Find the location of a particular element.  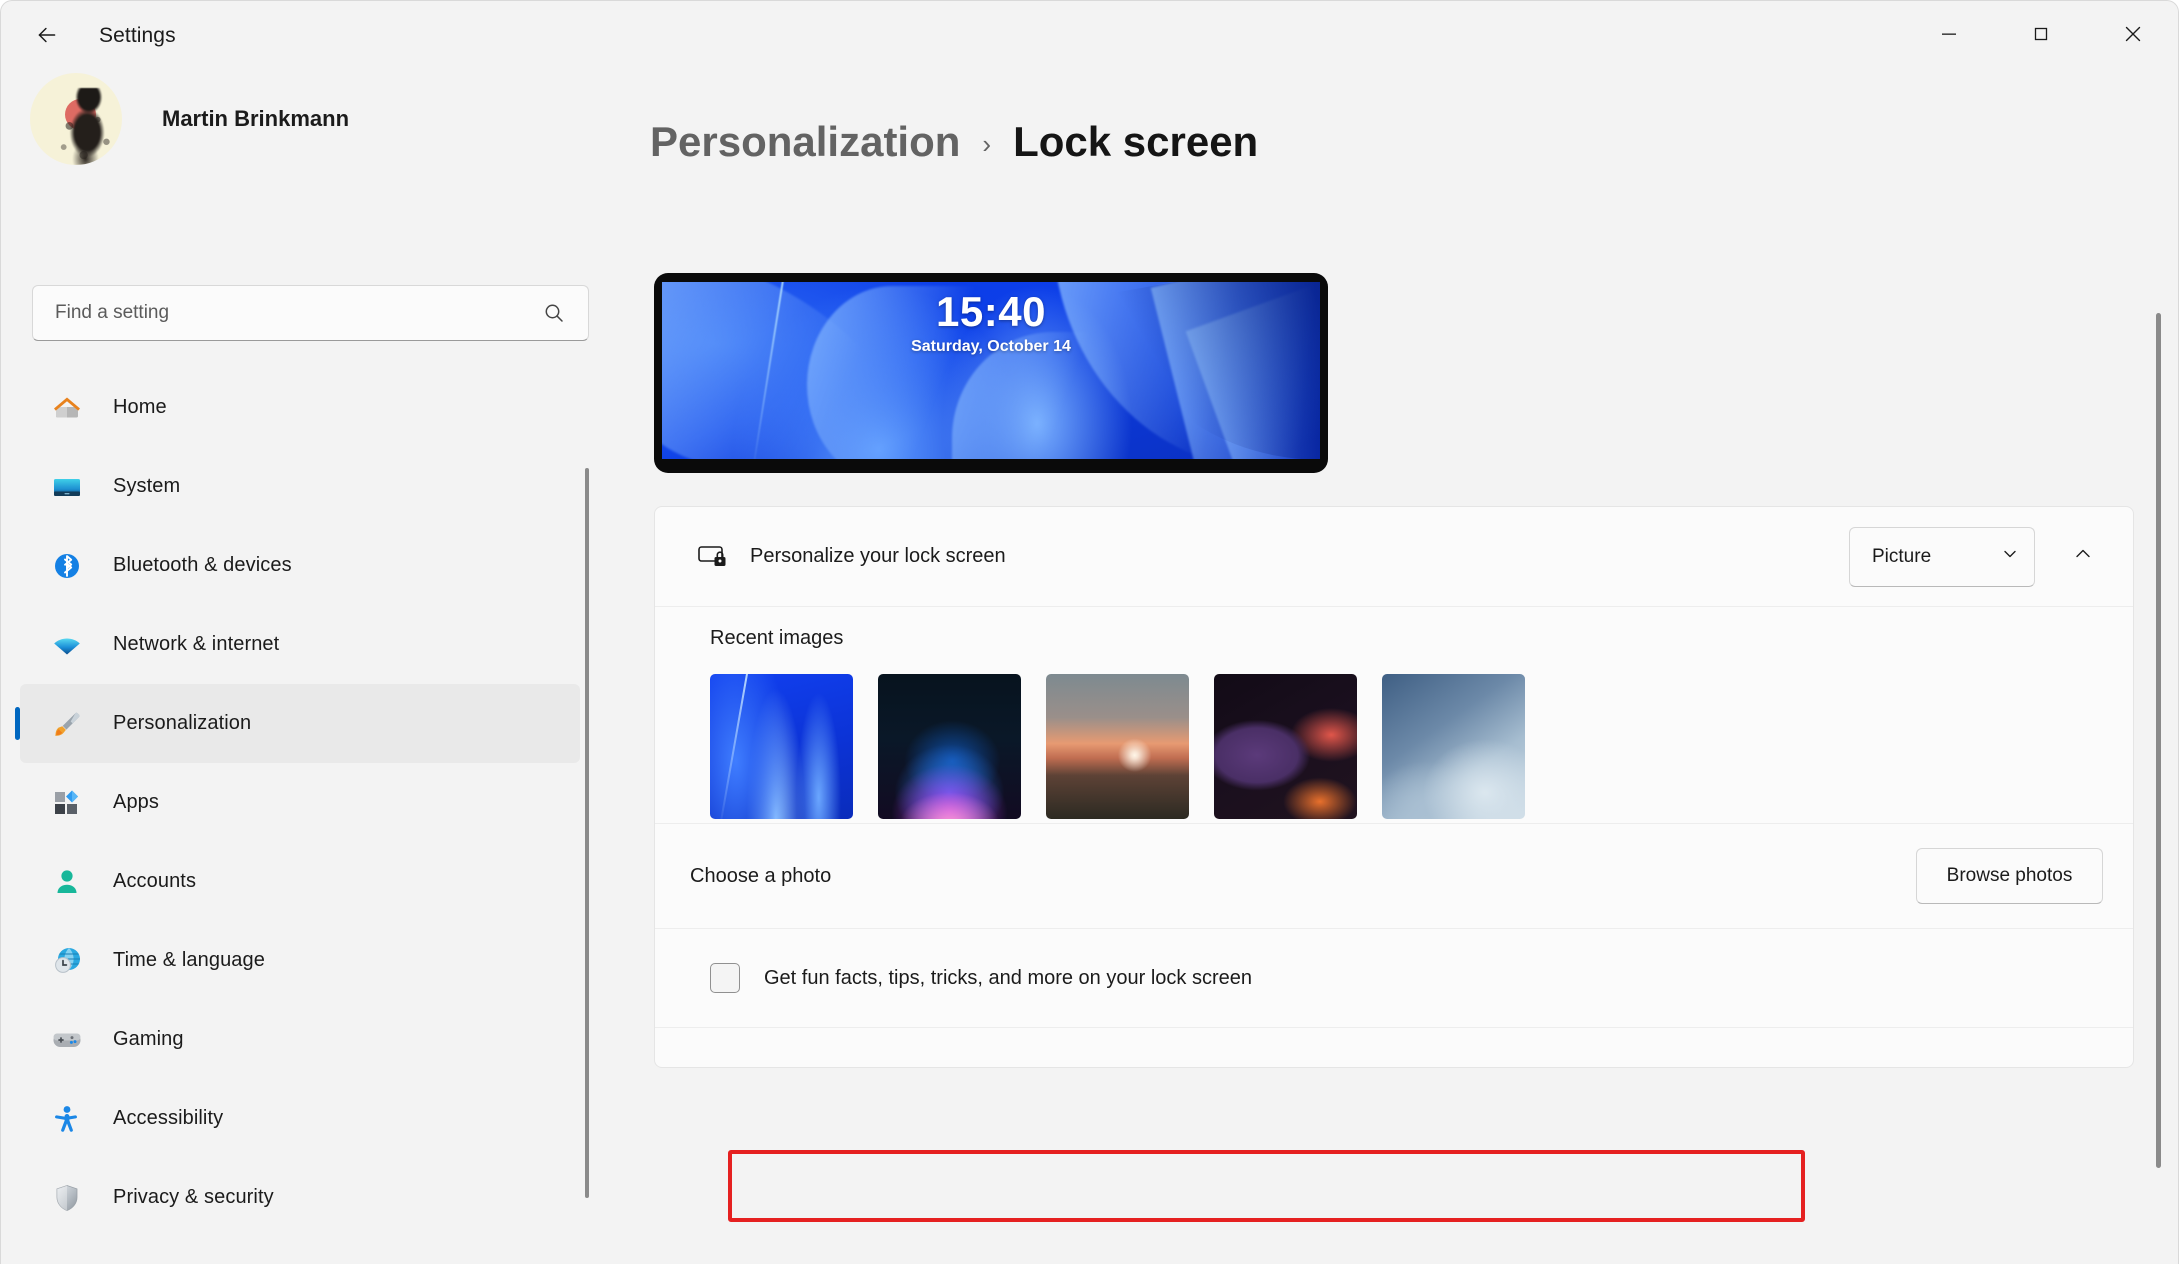

preview-clock: 15:40 Saturday, October 14 is located at coordinates (991, 322).